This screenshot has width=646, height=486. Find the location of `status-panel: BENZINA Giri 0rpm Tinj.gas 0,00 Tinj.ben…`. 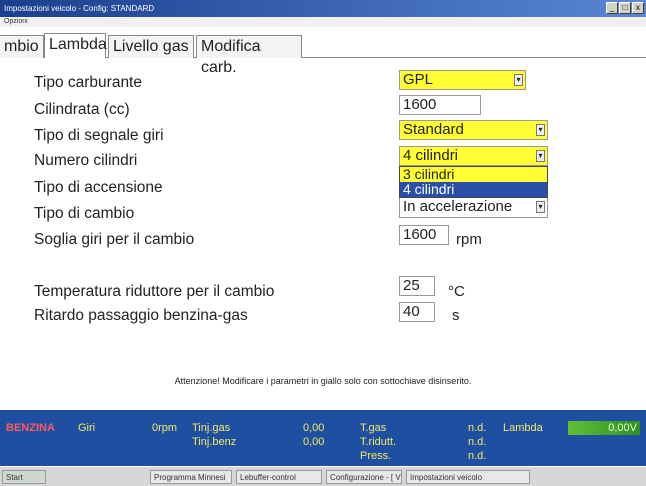

status-panel: BENZINA Giri 0rpm Tinj.gas 0,00 Tinj.ben… is located at coordinates (323, 438).